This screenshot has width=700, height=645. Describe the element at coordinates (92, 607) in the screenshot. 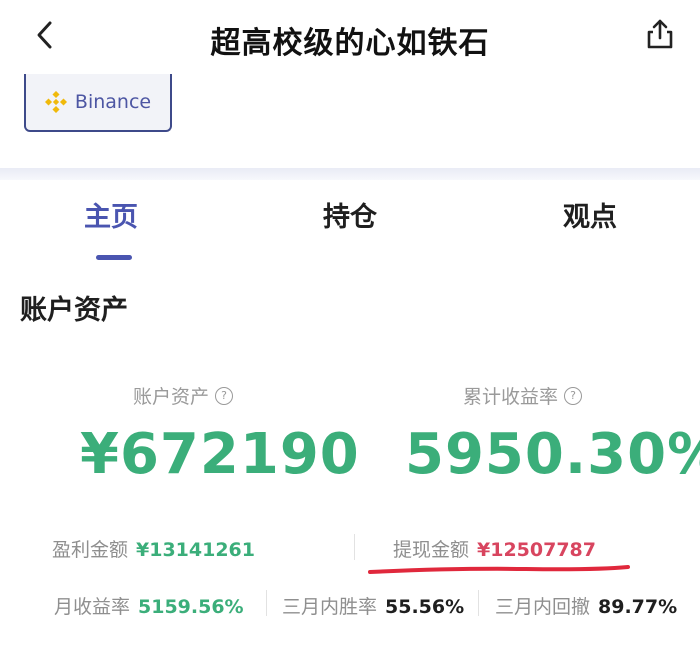

I see `monthly-label: 月收益率` at that location.